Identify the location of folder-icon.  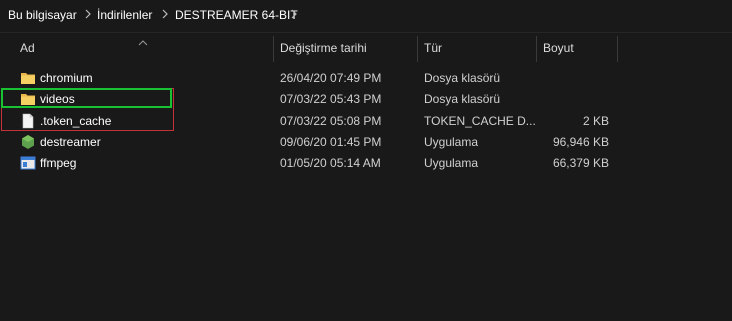
(28, 78).